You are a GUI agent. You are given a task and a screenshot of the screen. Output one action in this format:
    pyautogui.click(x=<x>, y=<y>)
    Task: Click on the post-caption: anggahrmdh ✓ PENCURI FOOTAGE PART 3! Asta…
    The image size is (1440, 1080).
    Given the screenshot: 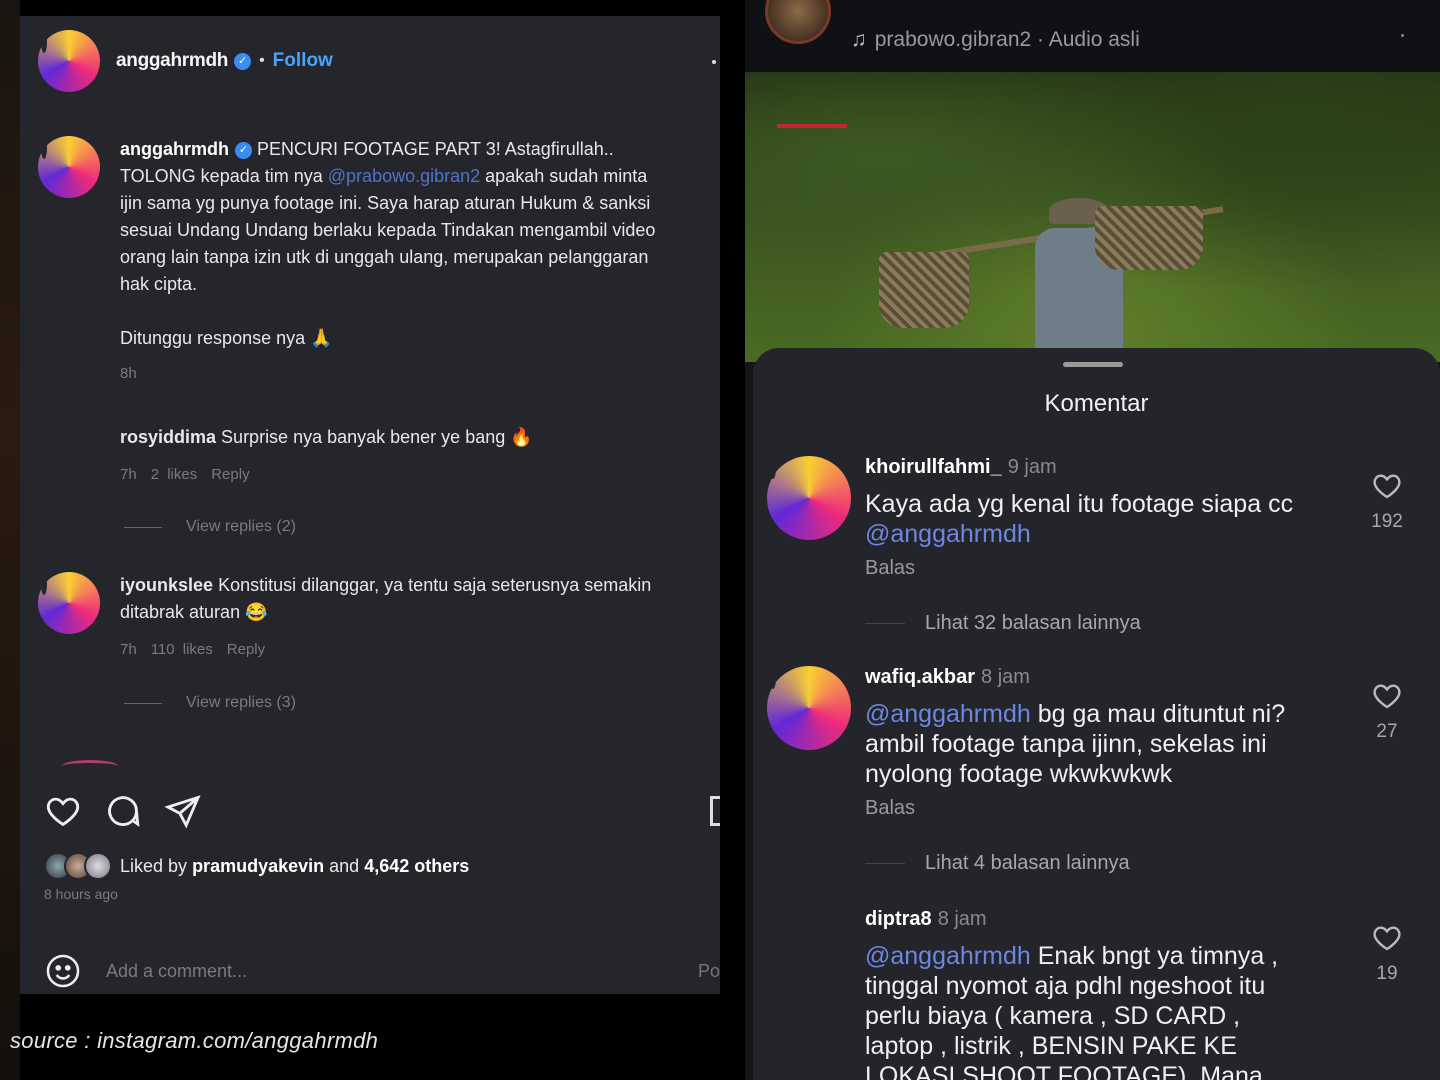 What is the action you would take?
    pyautogui.click(x=379, y=261)
    